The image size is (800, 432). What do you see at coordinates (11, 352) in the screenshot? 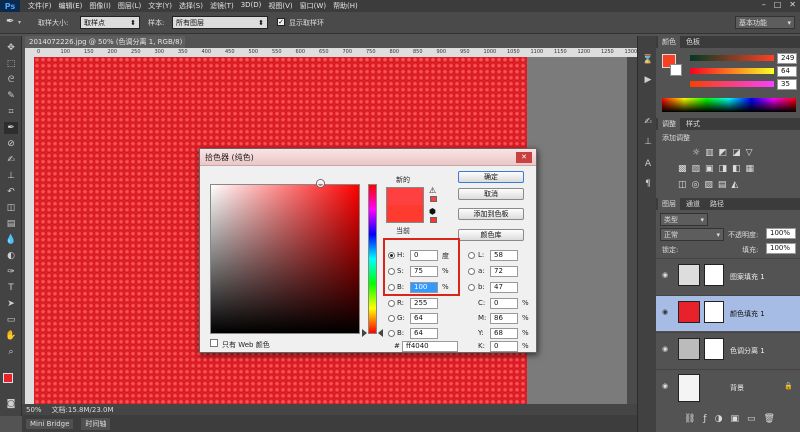
I see `zoom-tool-icon: ⌕` at bounding box center [11, 352].